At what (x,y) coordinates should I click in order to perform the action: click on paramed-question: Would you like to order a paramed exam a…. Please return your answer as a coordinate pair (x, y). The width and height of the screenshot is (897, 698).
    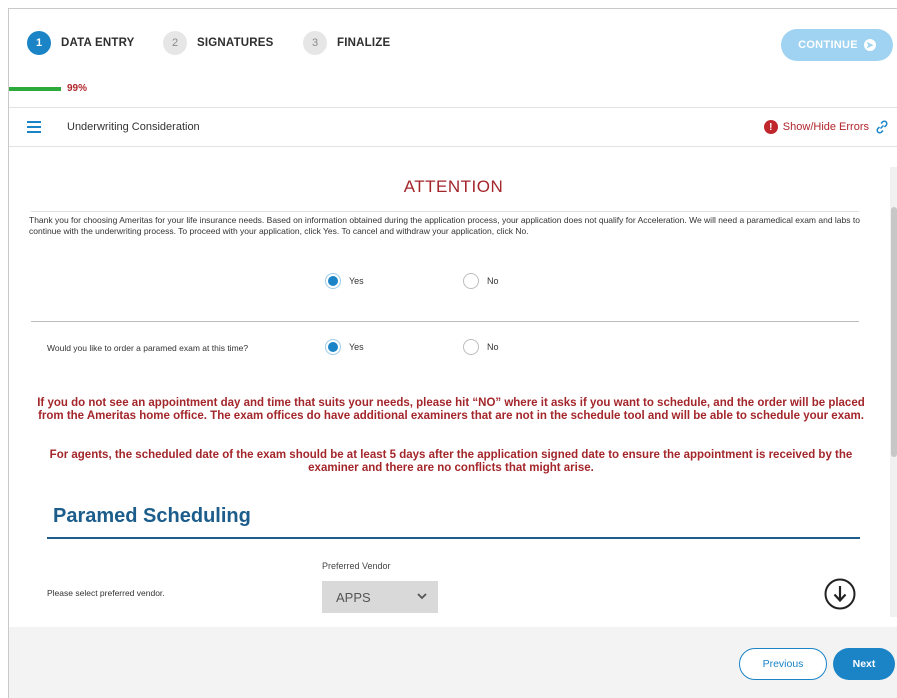
    Looking at the image, I should click on (148, 348).